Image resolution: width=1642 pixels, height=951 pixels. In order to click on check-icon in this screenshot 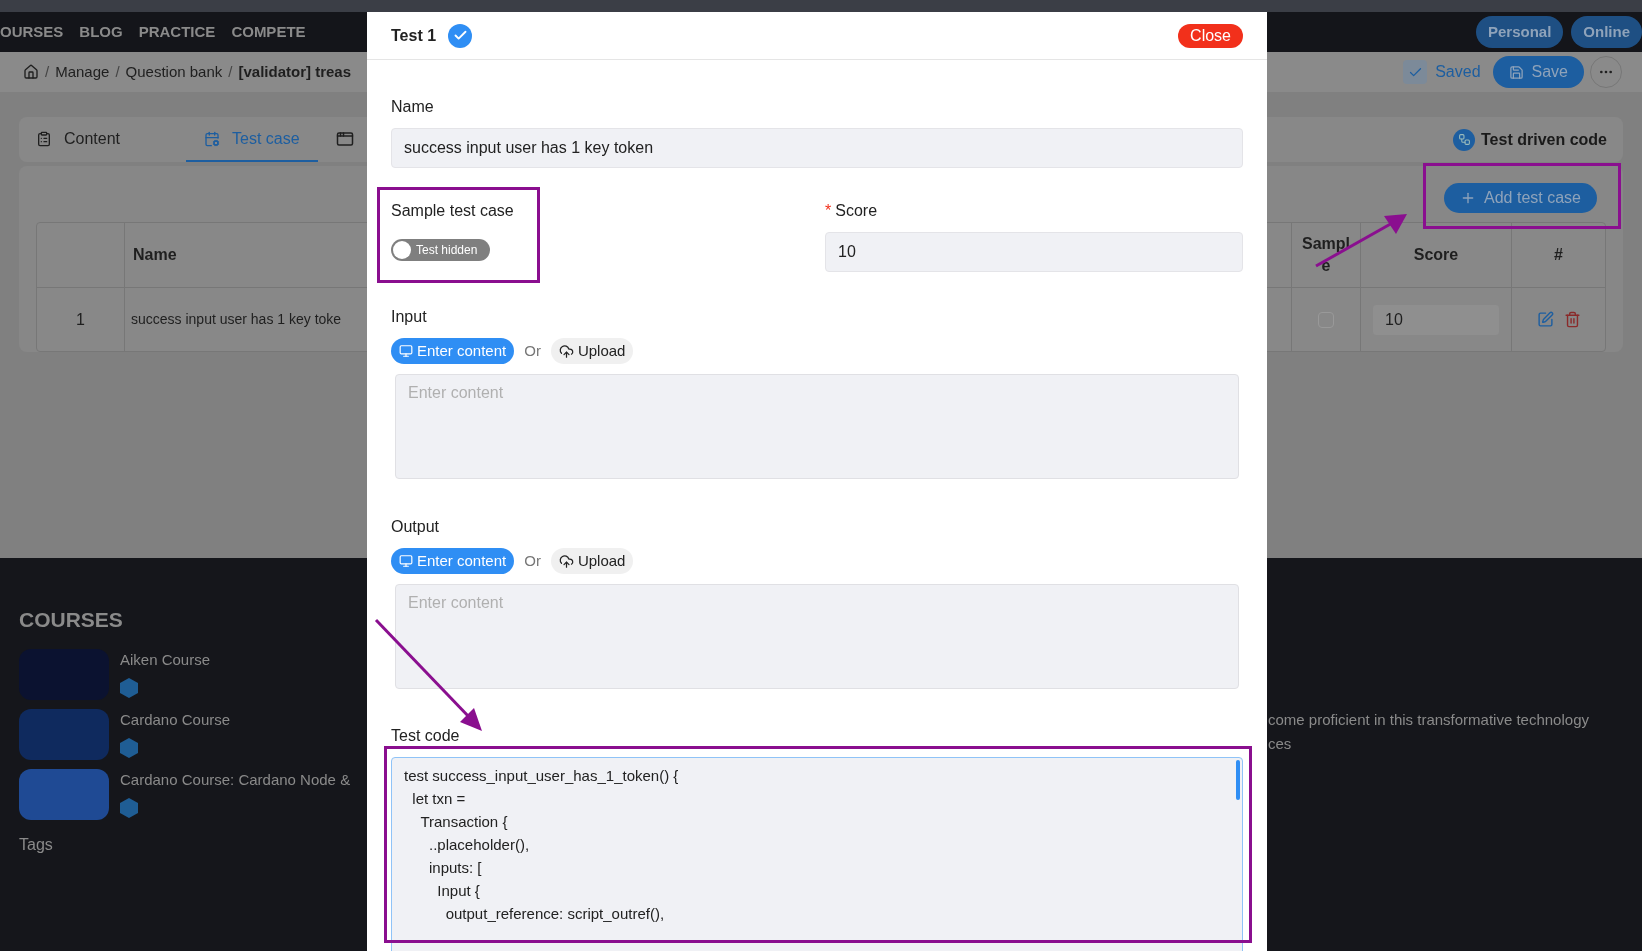, I will do `click(1415, 72)`.